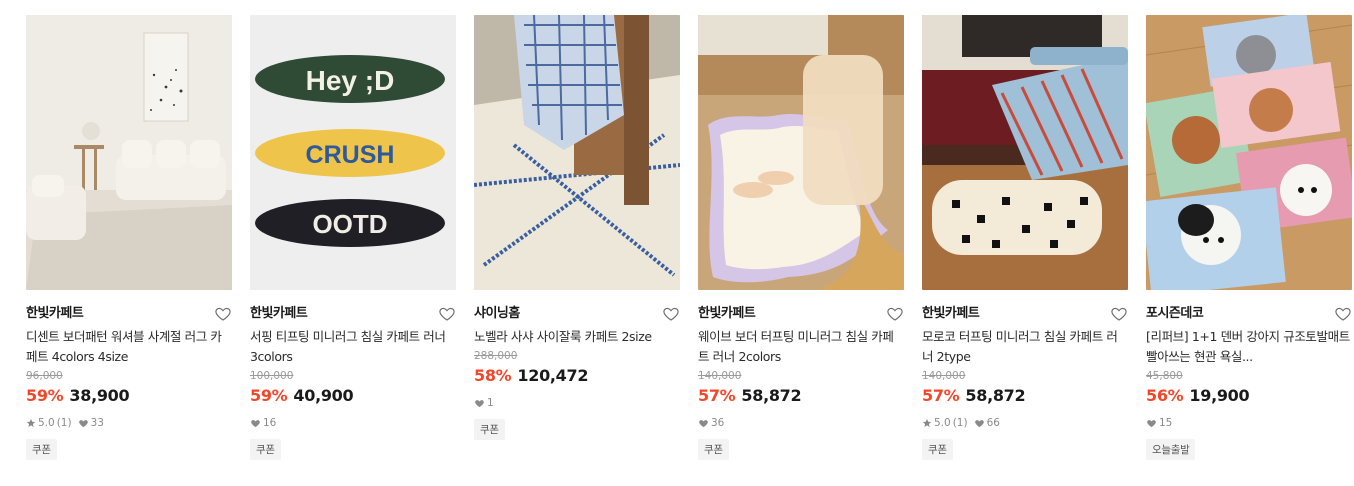 Image resolution: width=1354 pixels, height=486 pixels. I want to click on product-stats: 1, so click(577, 403).